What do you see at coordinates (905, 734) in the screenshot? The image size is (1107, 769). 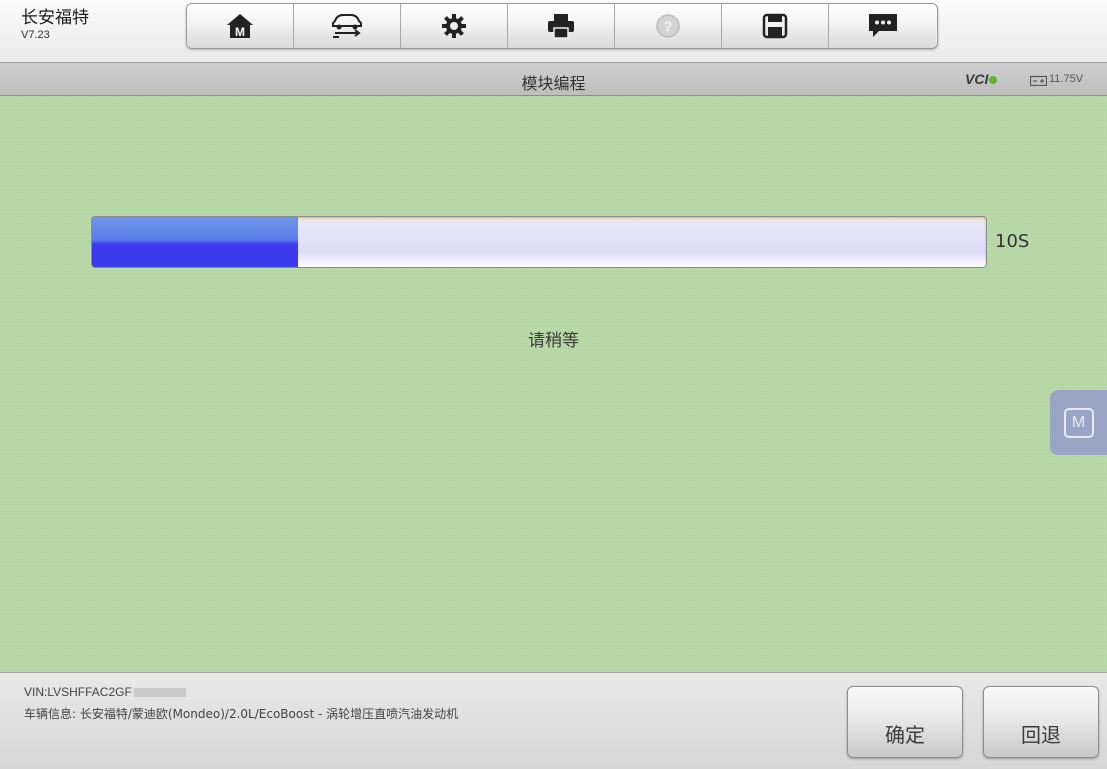 I see `confirm-button-label: 确定` at bounding box center [905, 734].